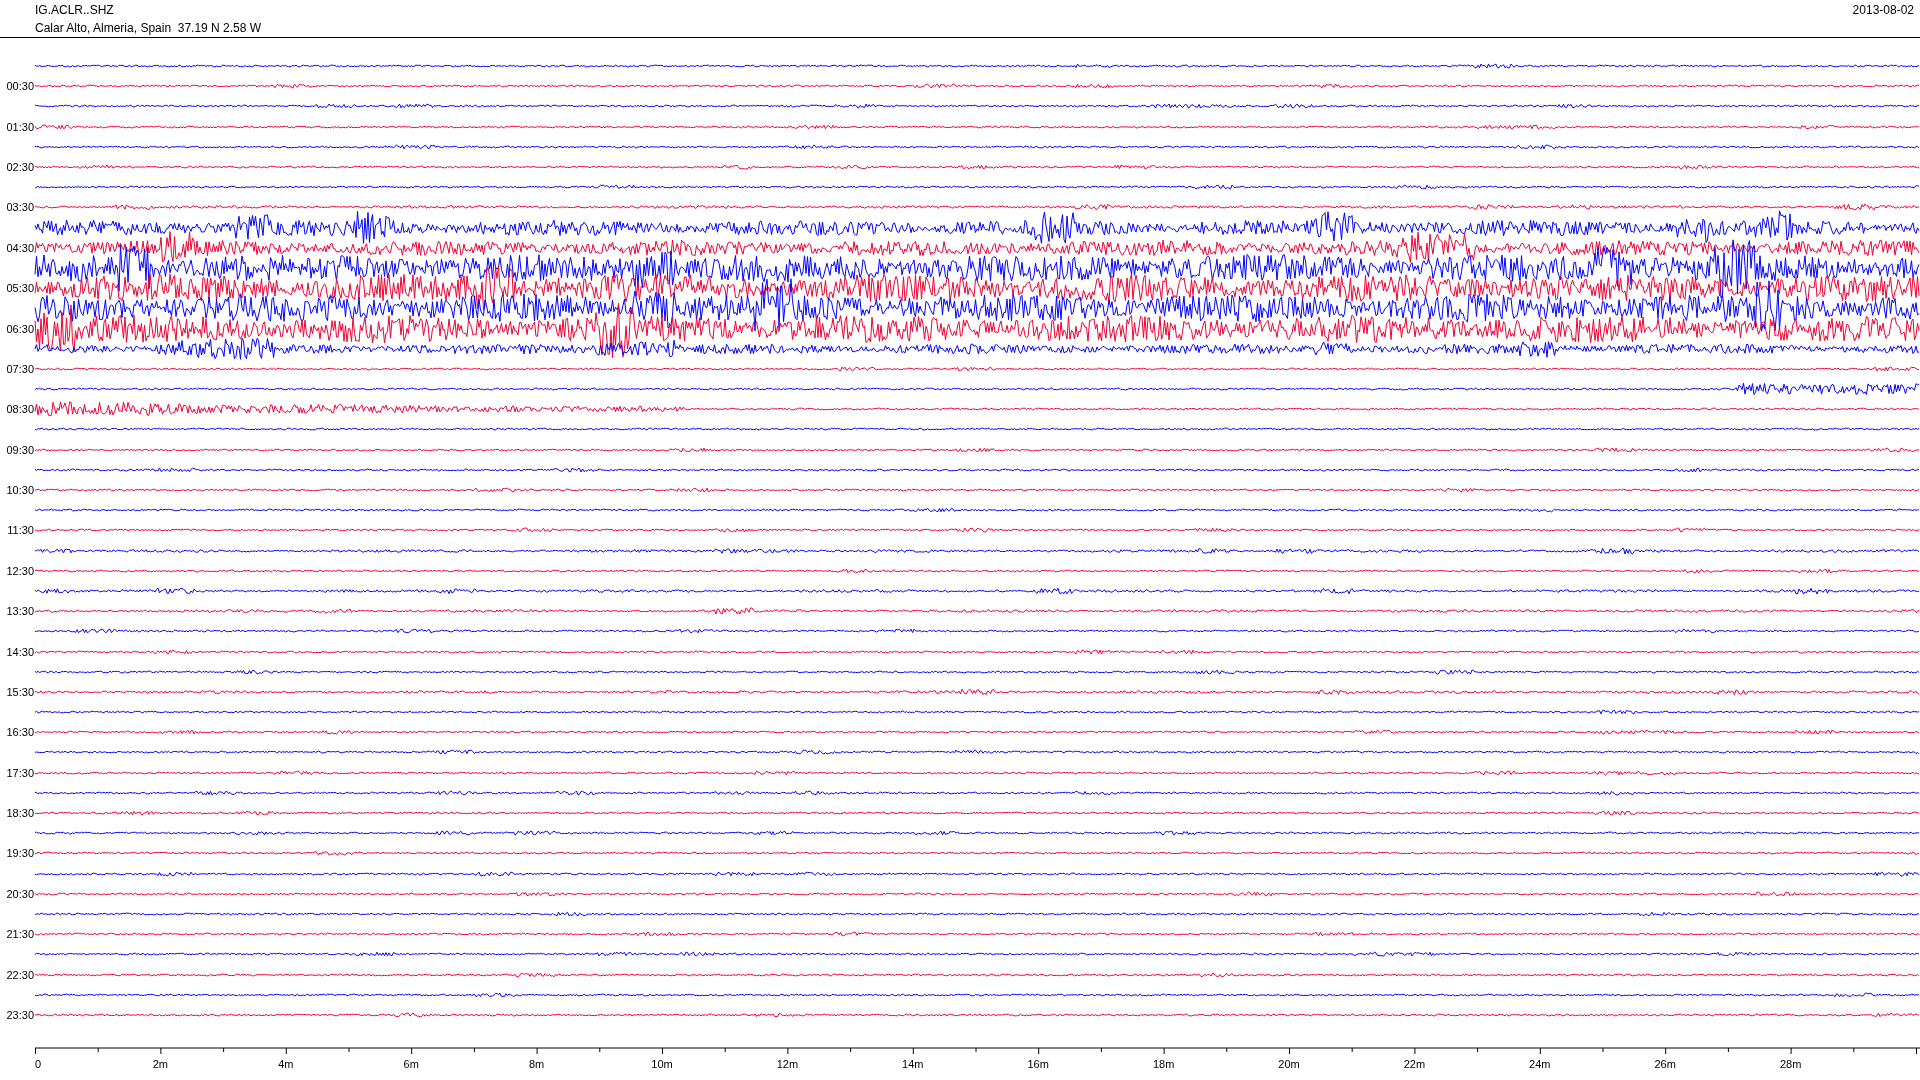 This screenshot has height=1080, width=1920. Describe the element at coordinates (1790, 1064) in the screenshot. I see `minute-label: 28m` at that location.